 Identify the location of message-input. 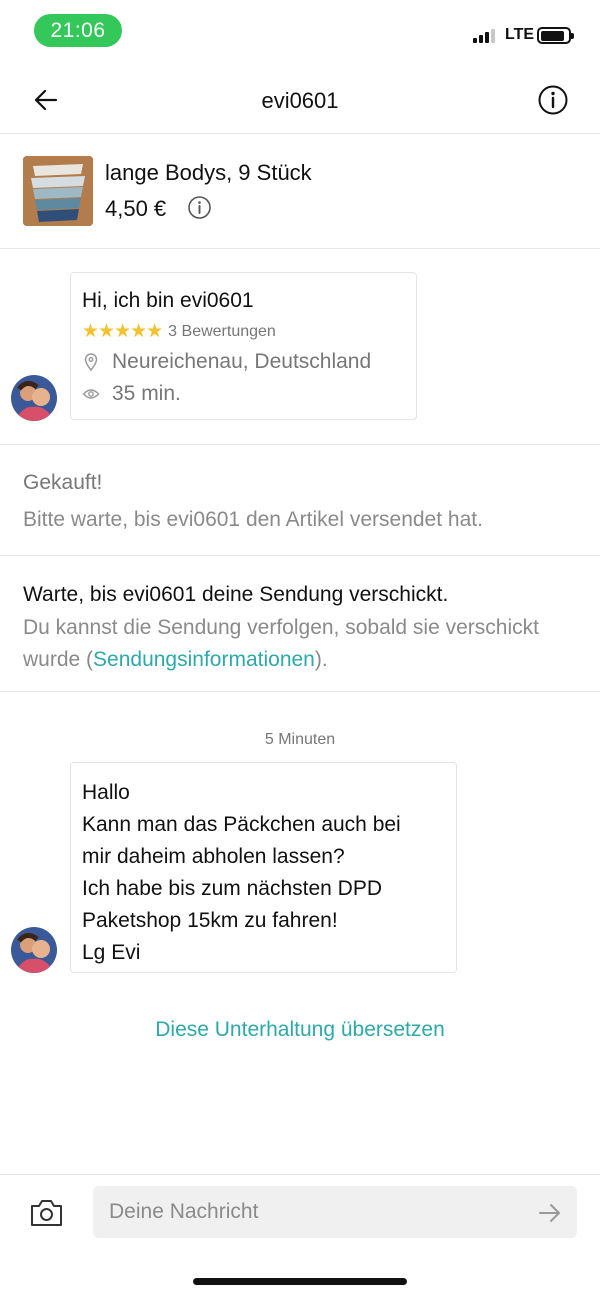
(335, 1212).